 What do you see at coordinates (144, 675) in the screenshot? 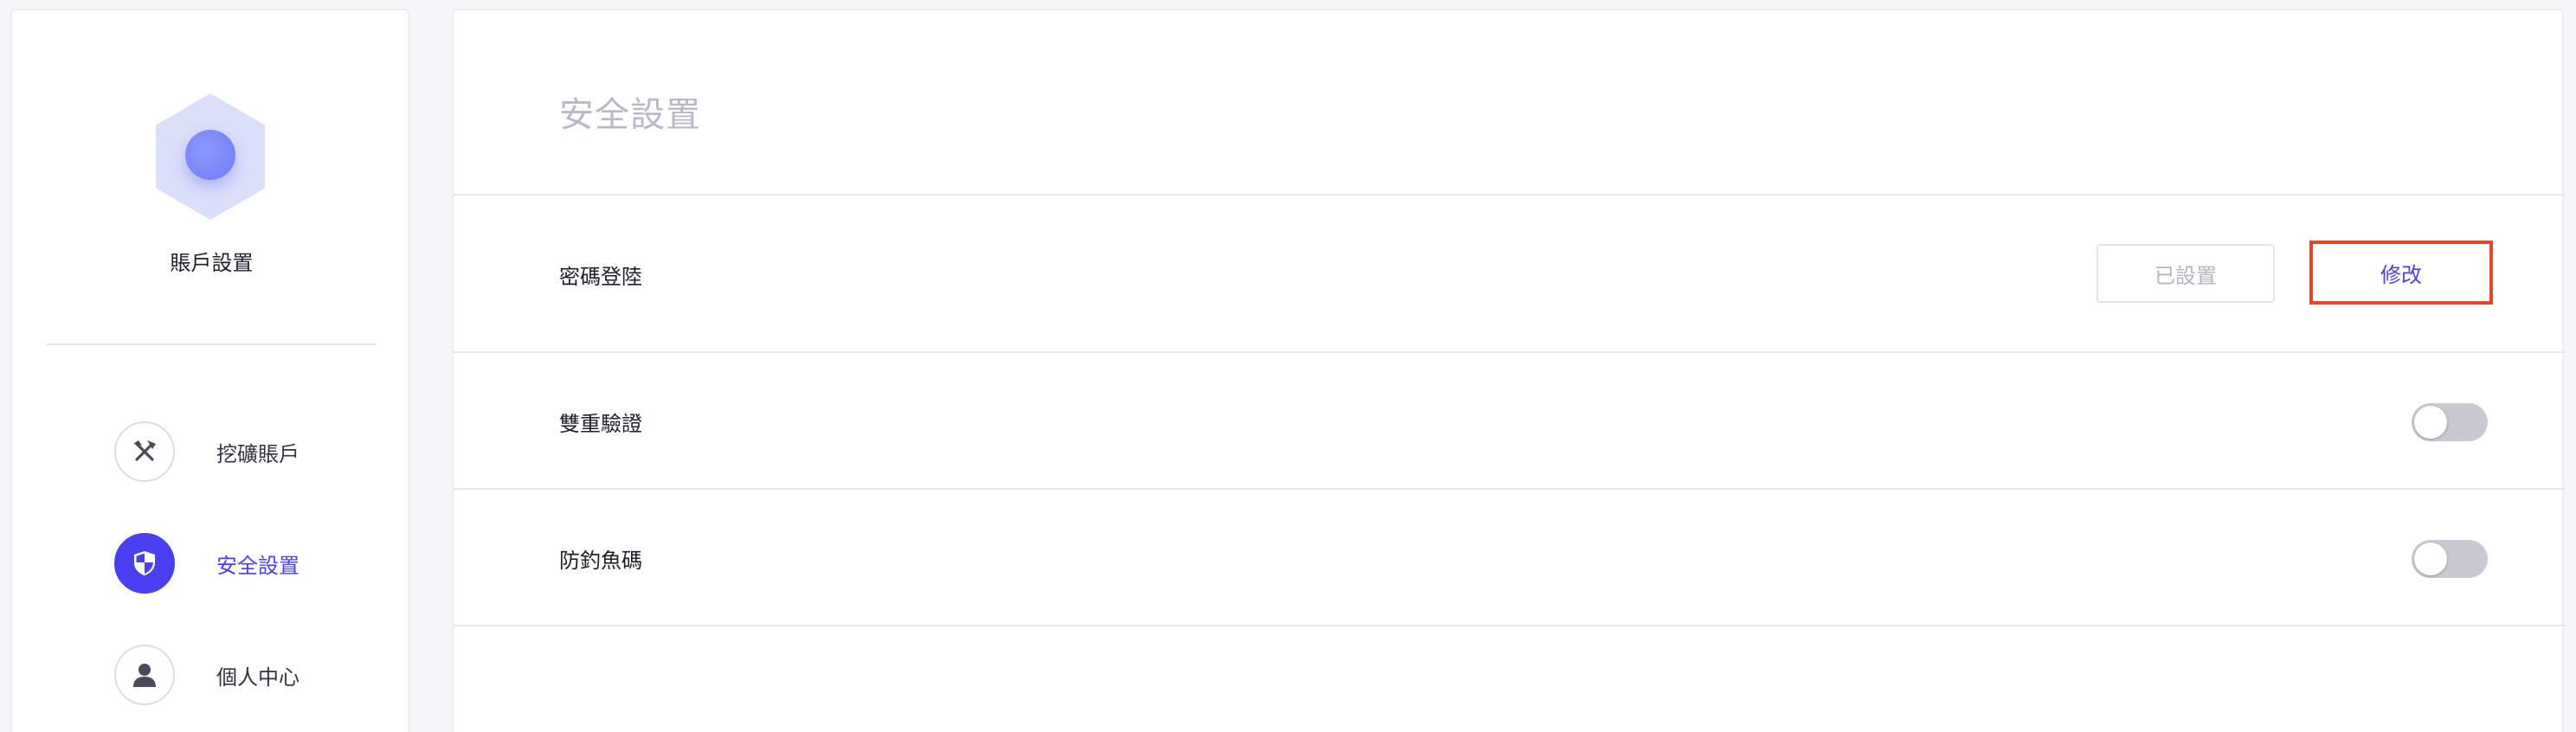
I see `user-icon` at bounding box center [144, 675].